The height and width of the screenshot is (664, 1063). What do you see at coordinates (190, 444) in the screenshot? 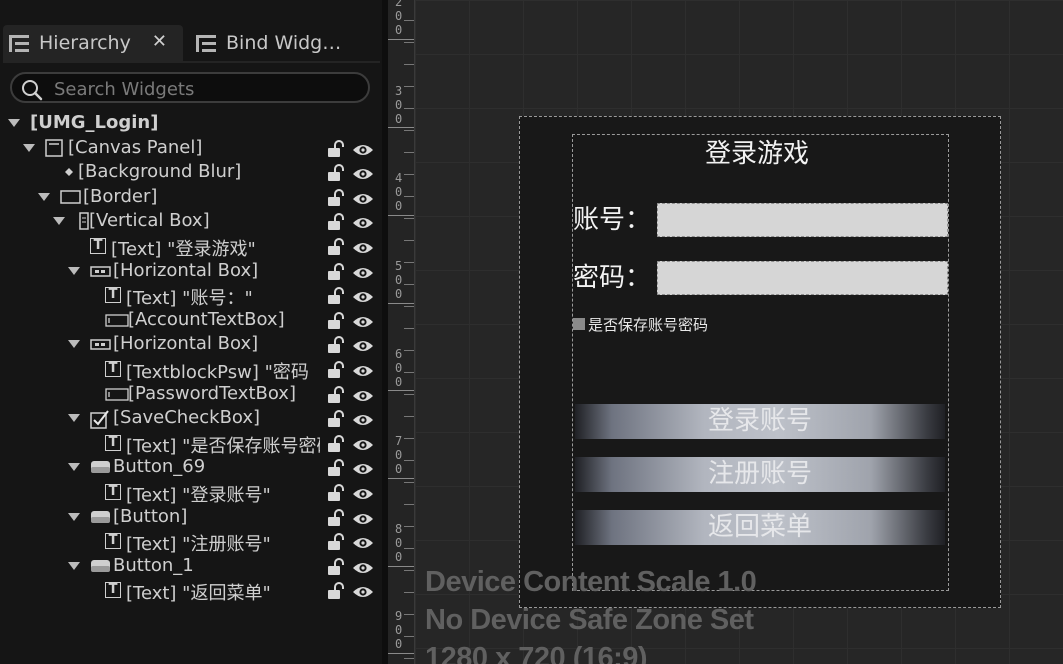
I see `tree-row: T [Text] "是否保存账号密码"` at bounding box center [190, 444].